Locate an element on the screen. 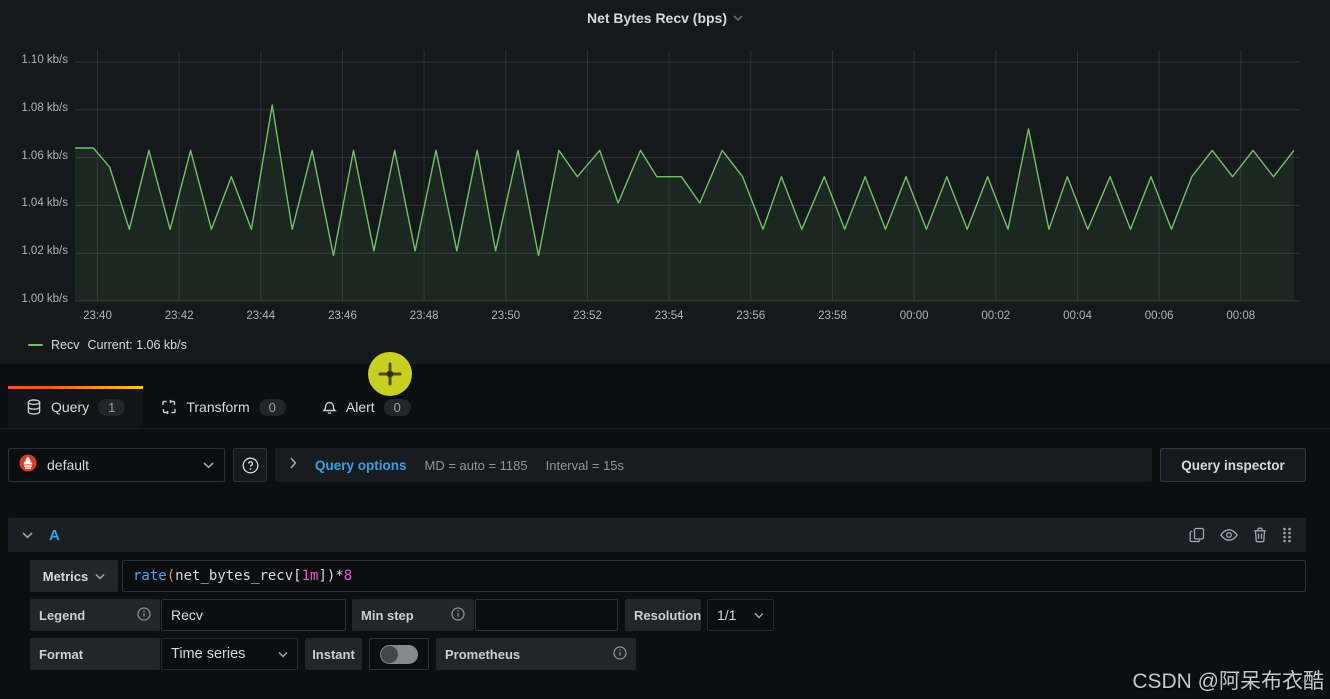  min-step-label: Min step is located at coordinates (413, 615).